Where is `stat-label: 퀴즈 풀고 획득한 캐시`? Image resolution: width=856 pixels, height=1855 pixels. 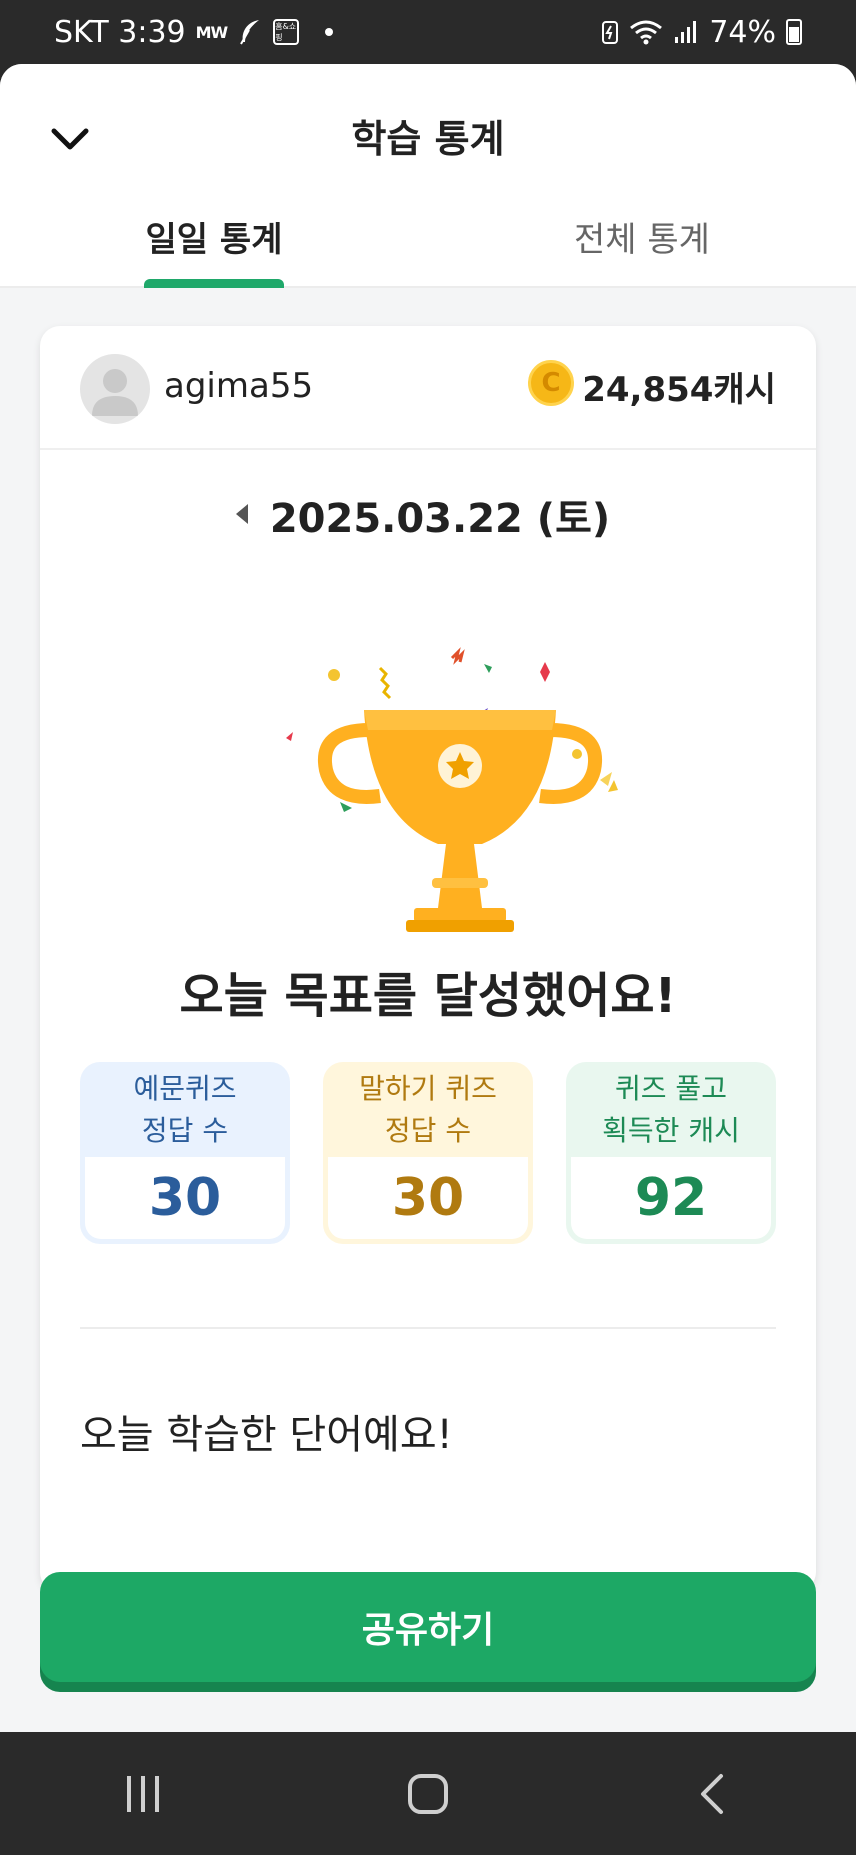 stat-label: 퀴즈 풀고 획득한 캐시 is located at coordinates (671, 1110).